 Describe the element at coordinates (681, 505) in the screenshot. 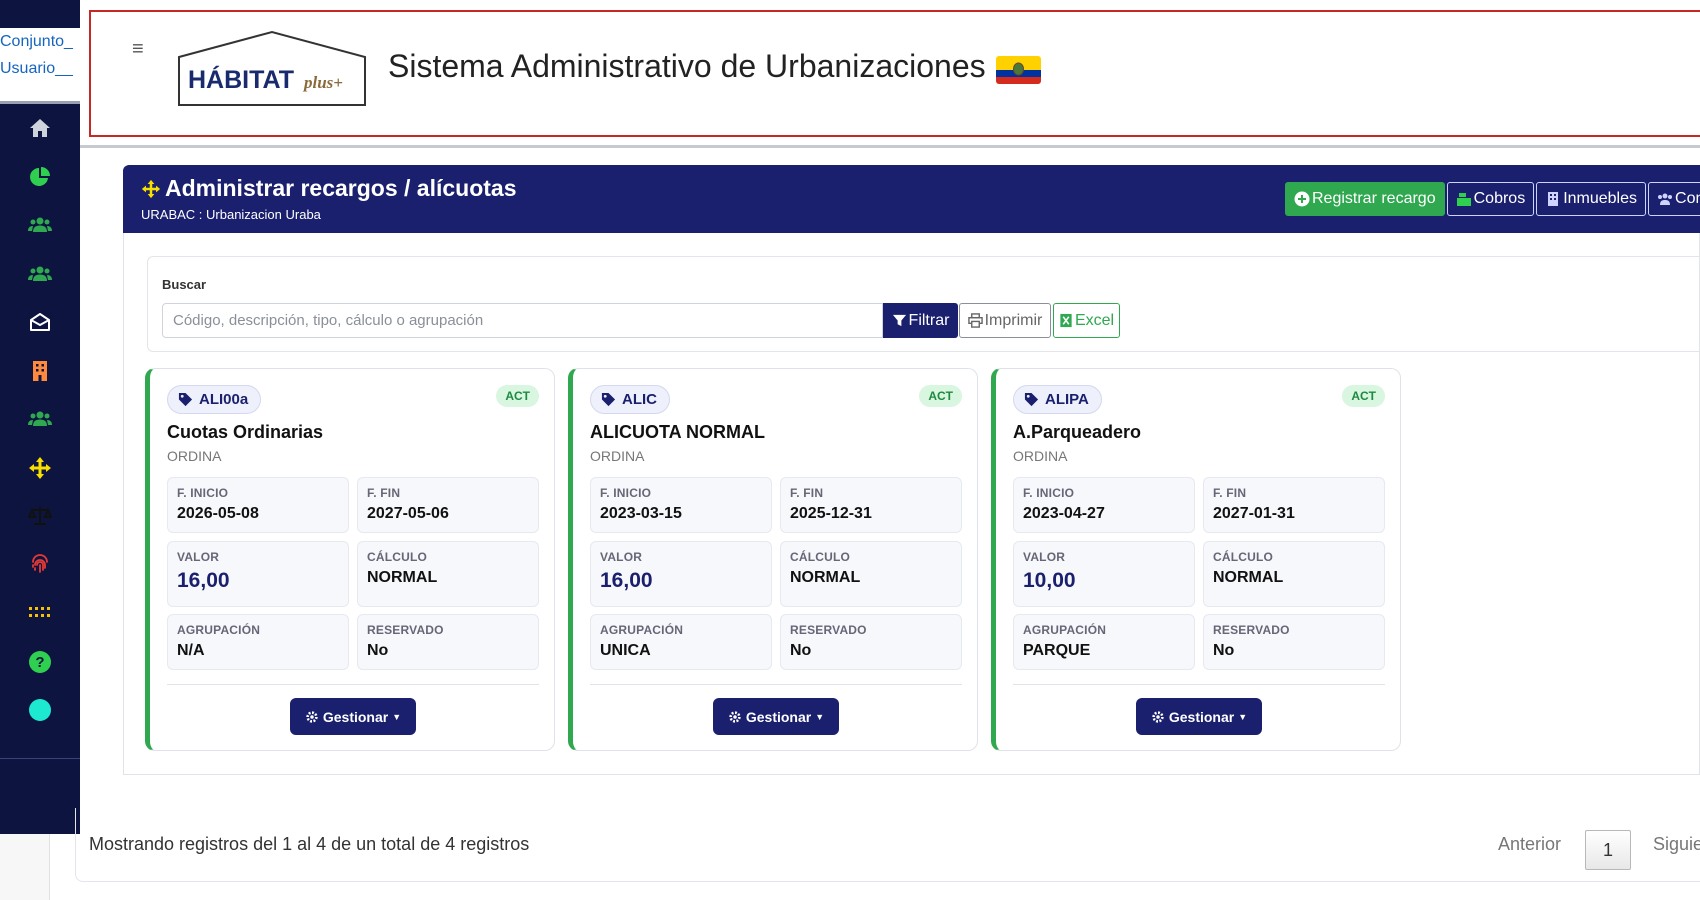

I see `start-date-field: F. INICIO 2023-03-15` at that location.